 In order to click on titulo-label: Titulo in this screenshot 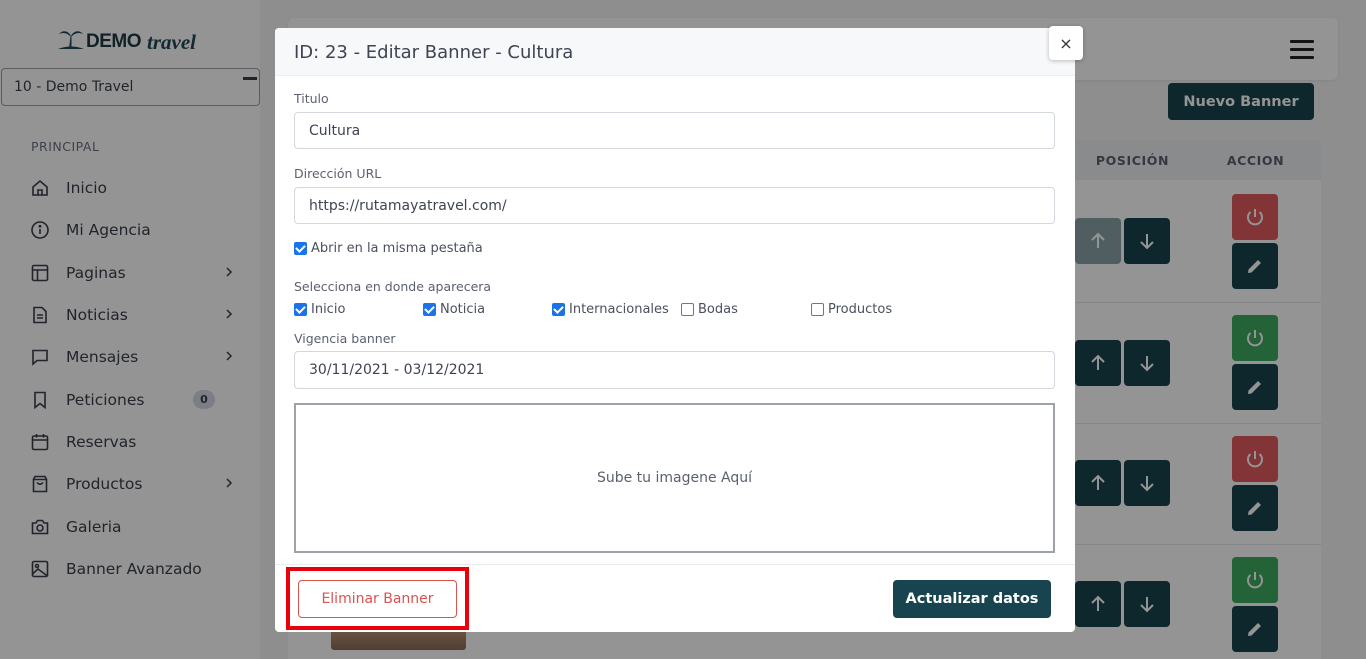, I will do `click(311, 98)`.